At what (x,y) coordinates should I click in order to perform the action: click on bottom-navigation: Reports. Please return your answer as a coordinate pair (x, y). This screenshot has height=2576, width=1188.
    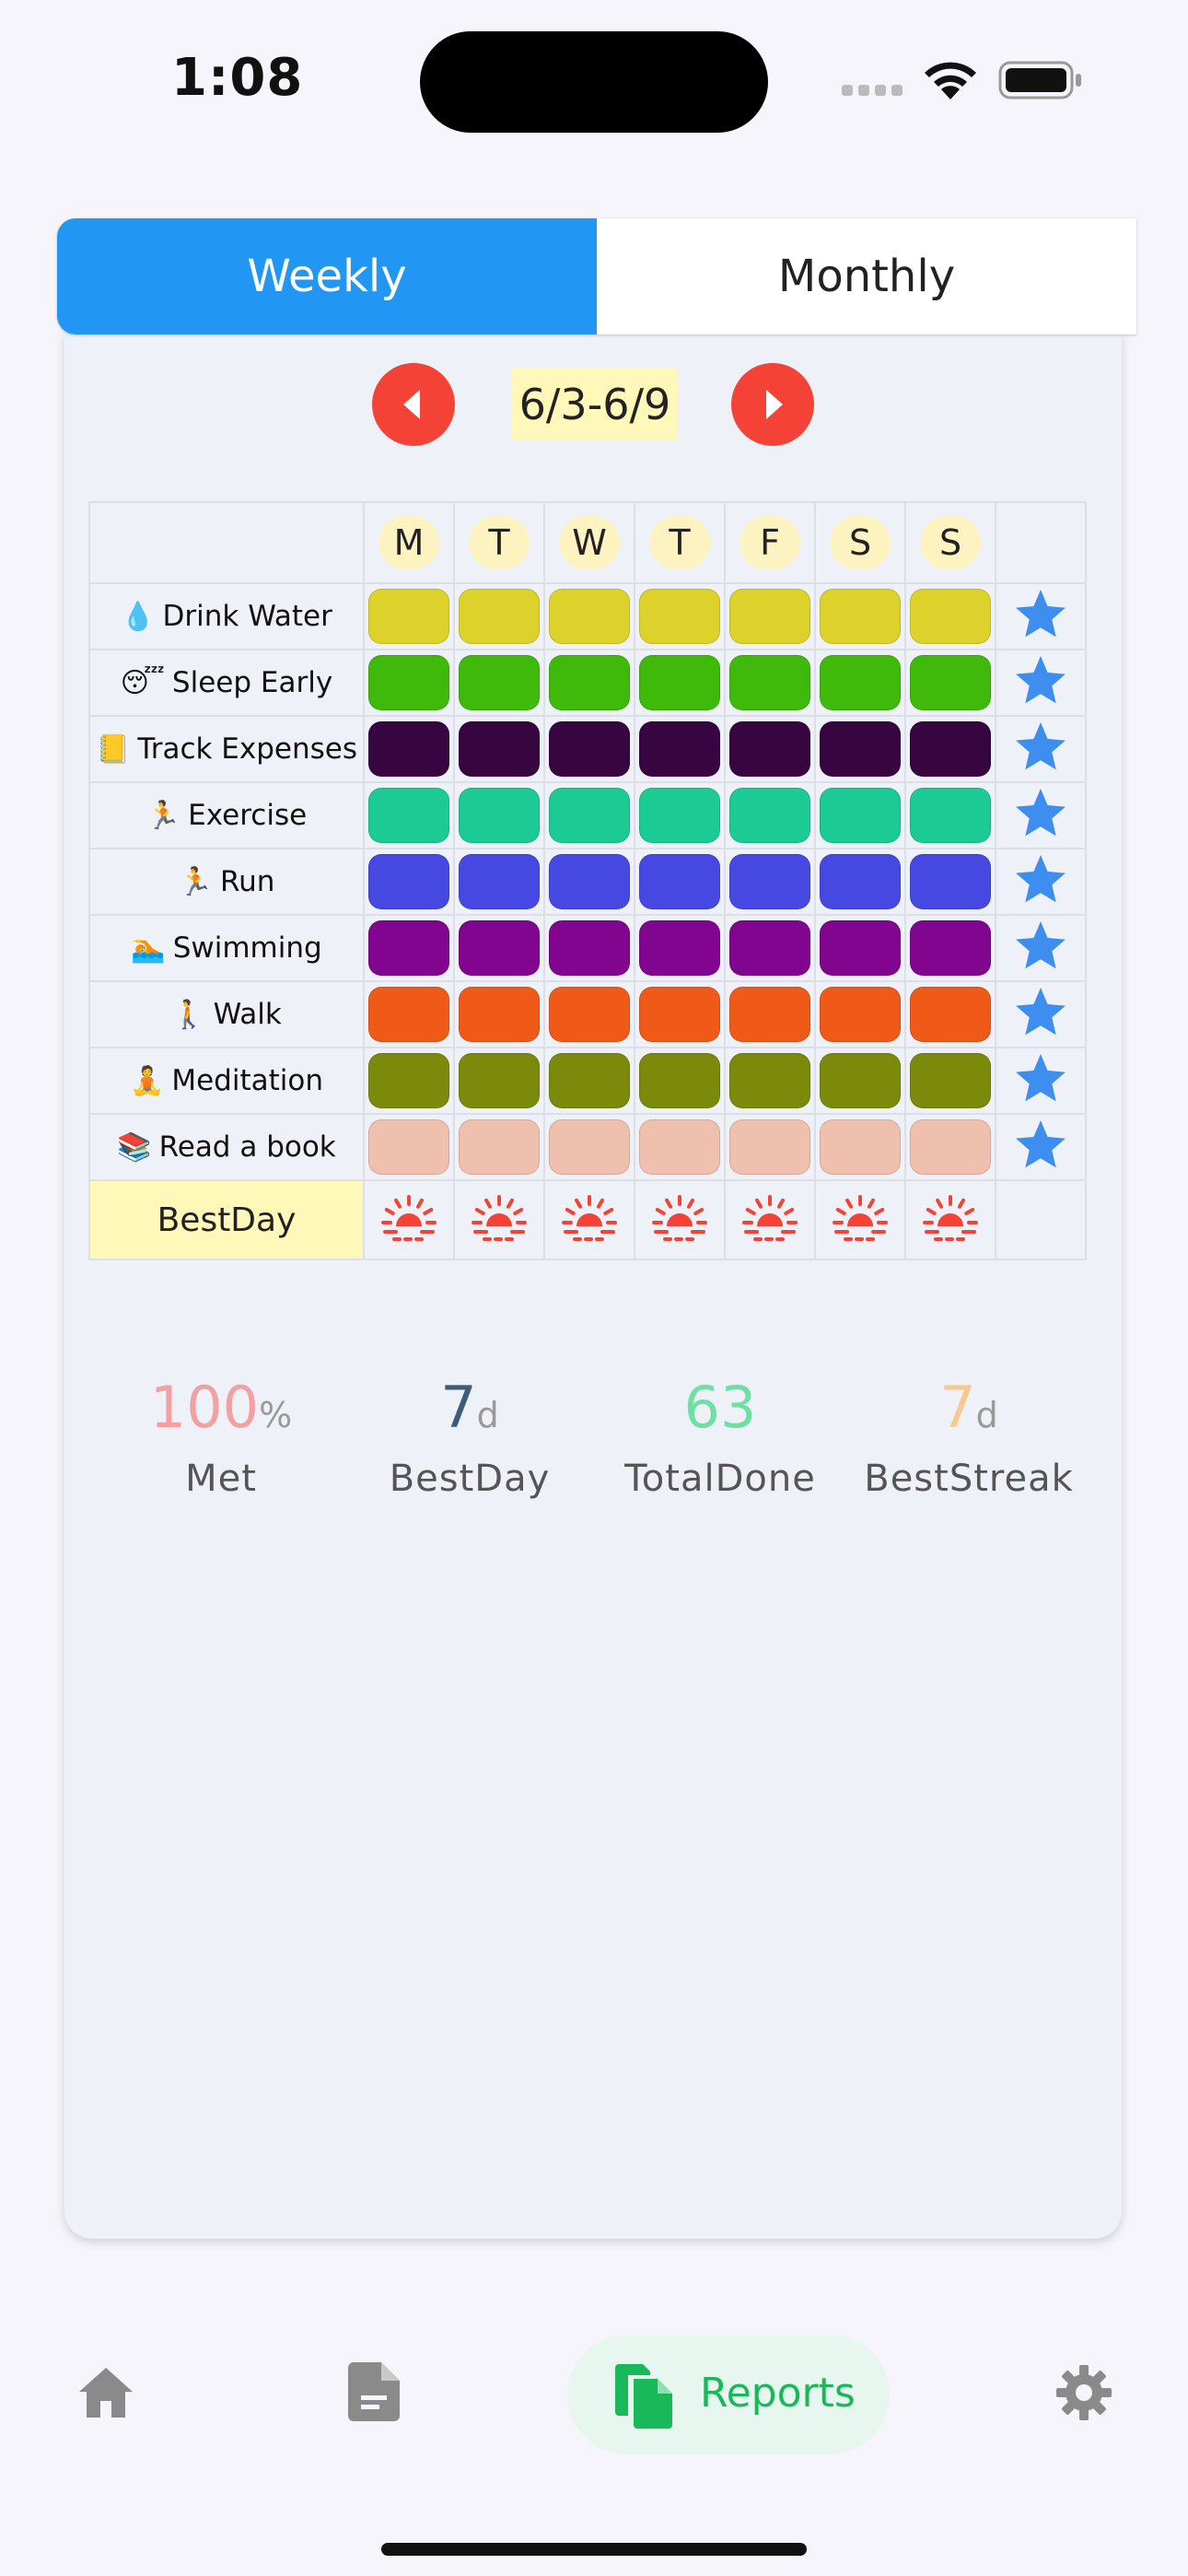
    Looking at the image, I should click on (594, 2395).